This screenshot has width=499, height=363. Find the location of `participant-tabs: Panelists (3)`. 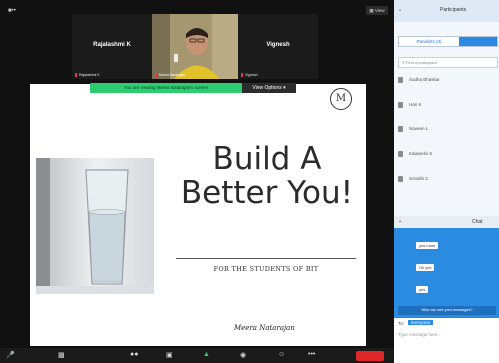

participant-tabs: Panelists (3) is located at coordinates (448, 41).